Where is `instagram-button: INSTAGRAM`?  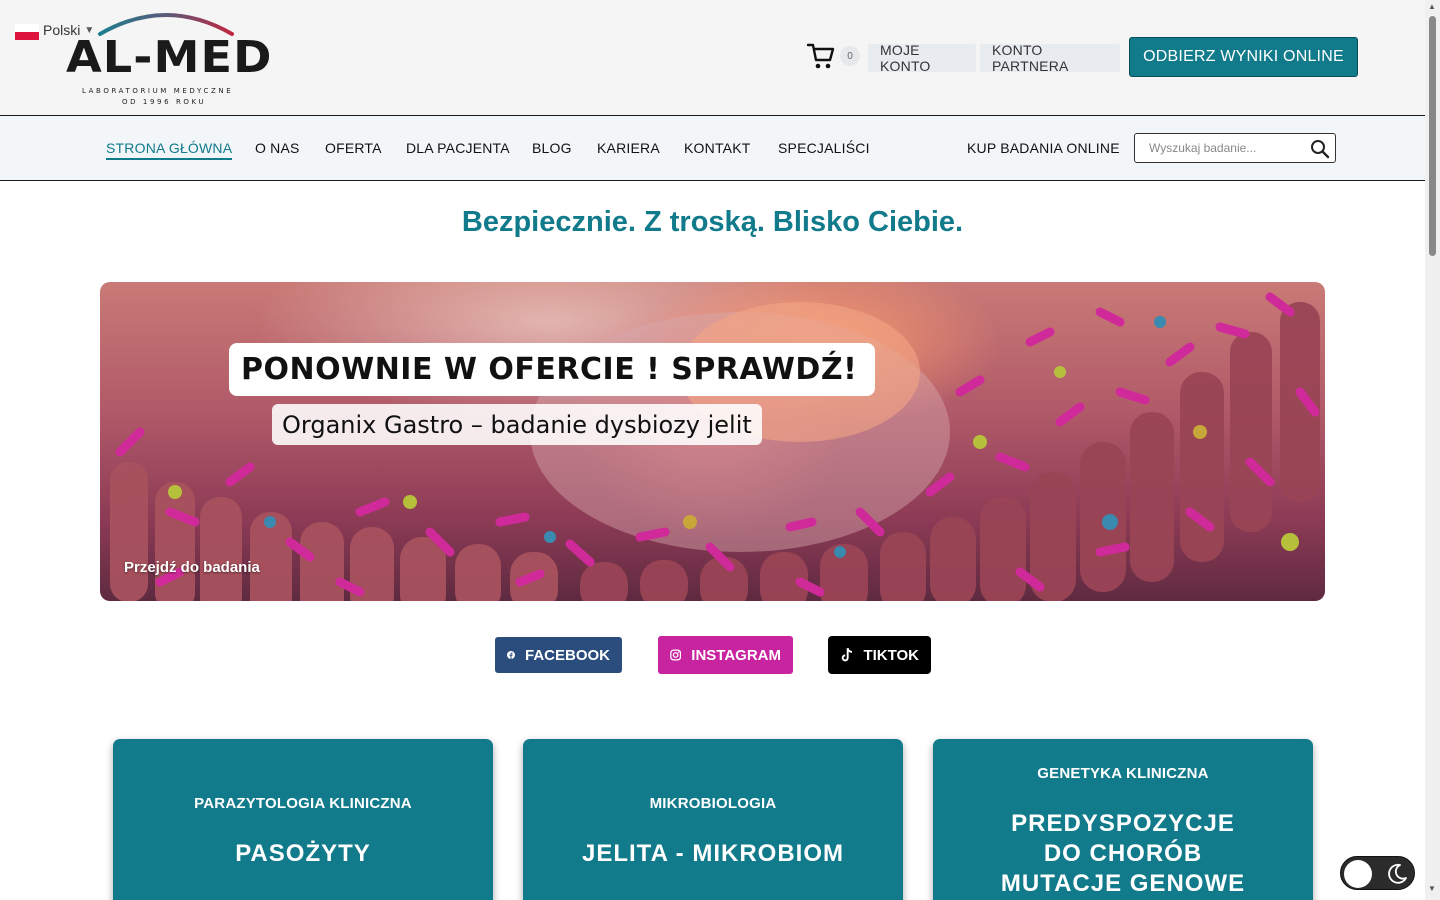
instagram-button: INSTAGRAM is located at coordinates (725, 655).